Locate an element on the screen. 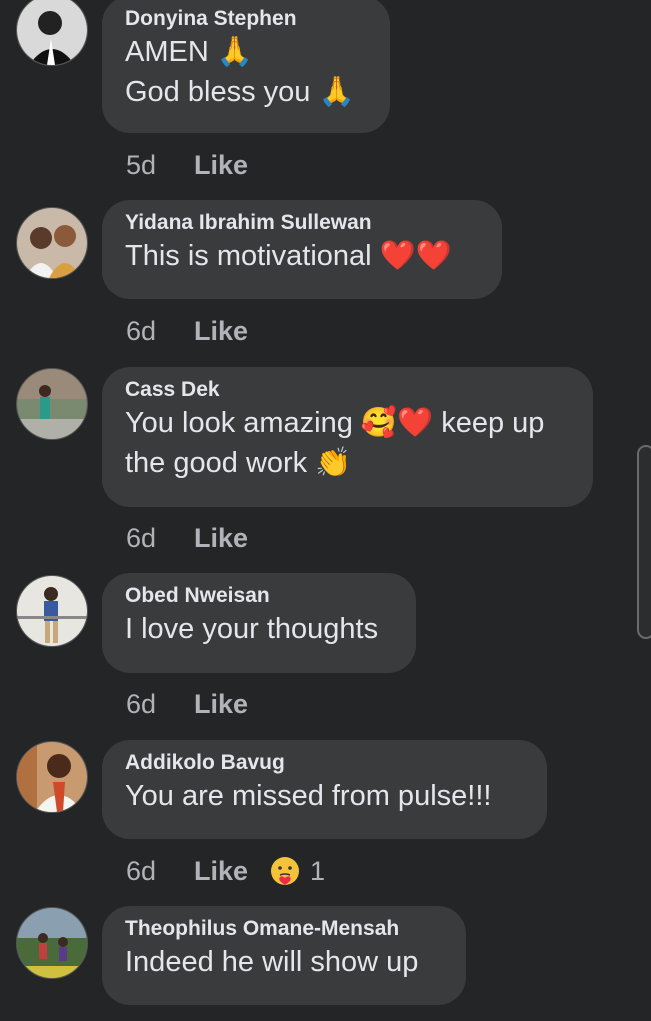  comment-text-line: You look amazing 🥰❤️ keep up is located at coordinates (335, 423).